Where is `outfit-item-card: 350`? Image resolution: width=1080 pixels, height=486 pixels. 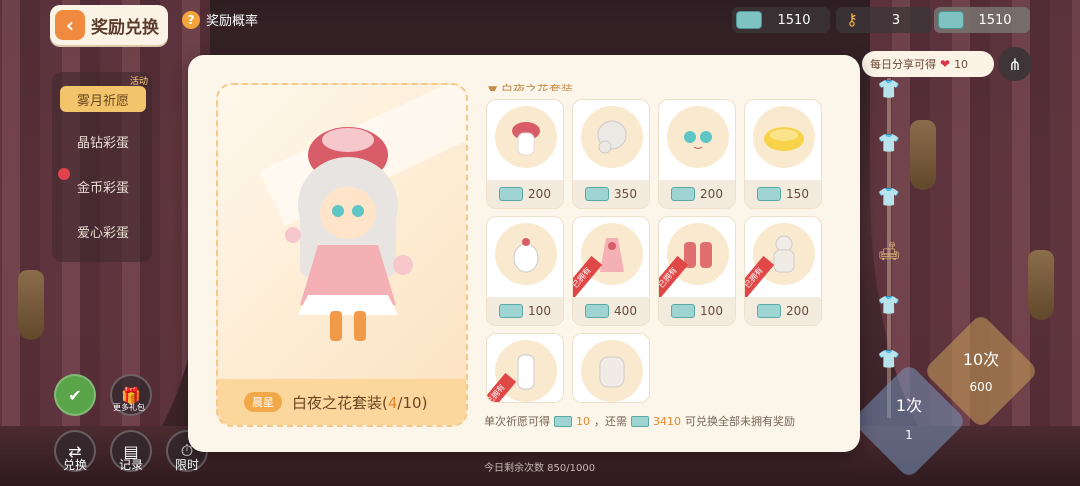
outfit-item-card: 350 is located at coordinates (611, 154).